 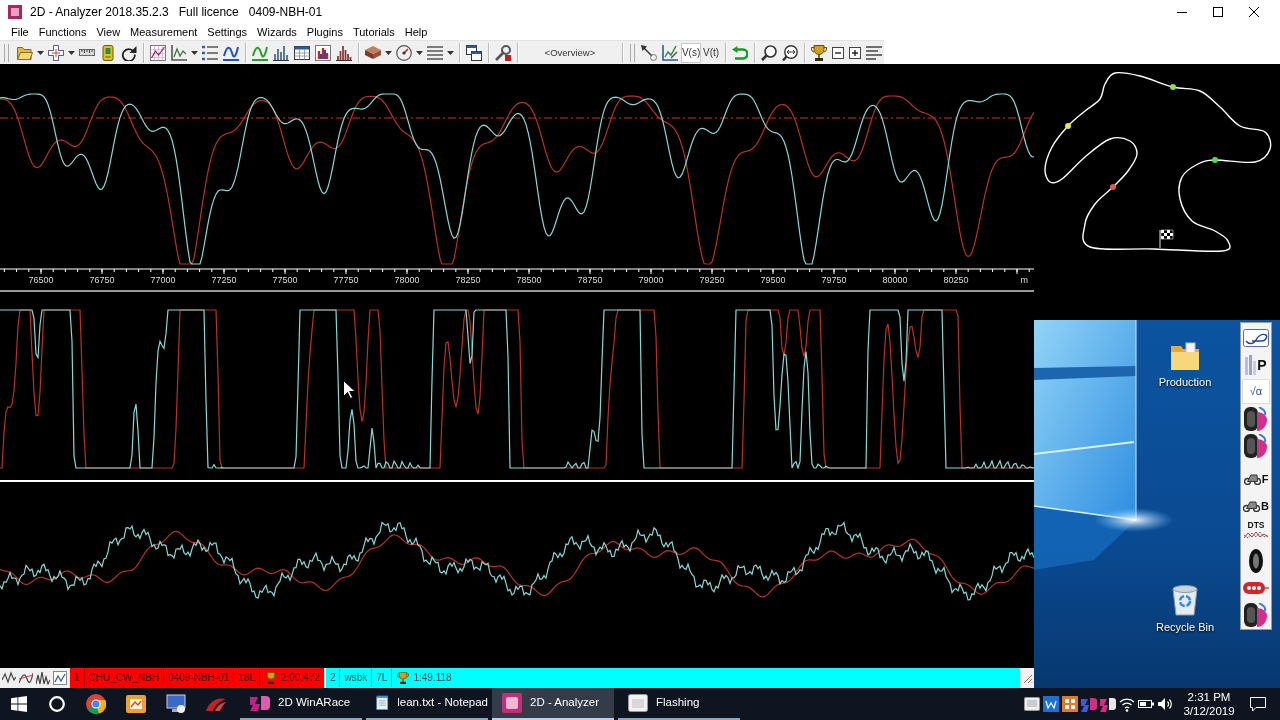 I want to click on desktop-icon-label: Recycle Bin, so click(x=1185, y=627).